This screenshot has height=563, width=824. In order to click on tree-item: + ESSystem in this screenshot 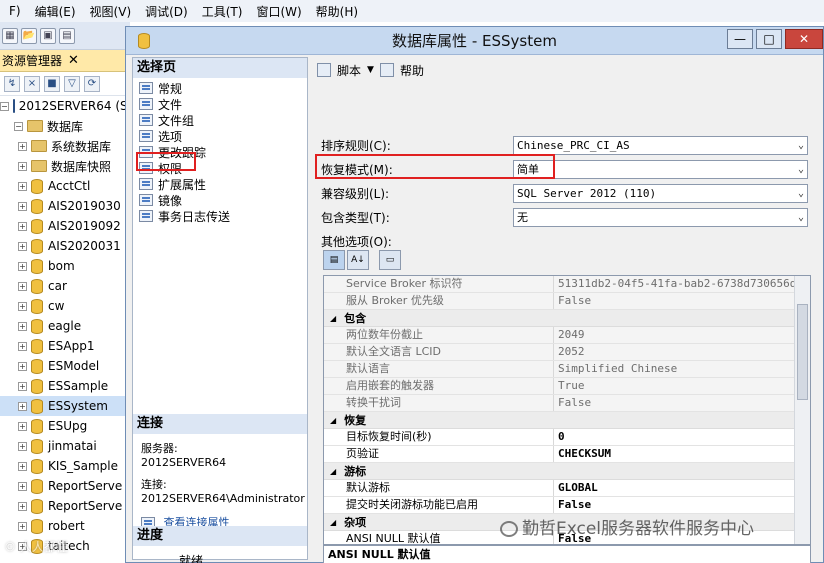, I will do `click(64, 406)`.